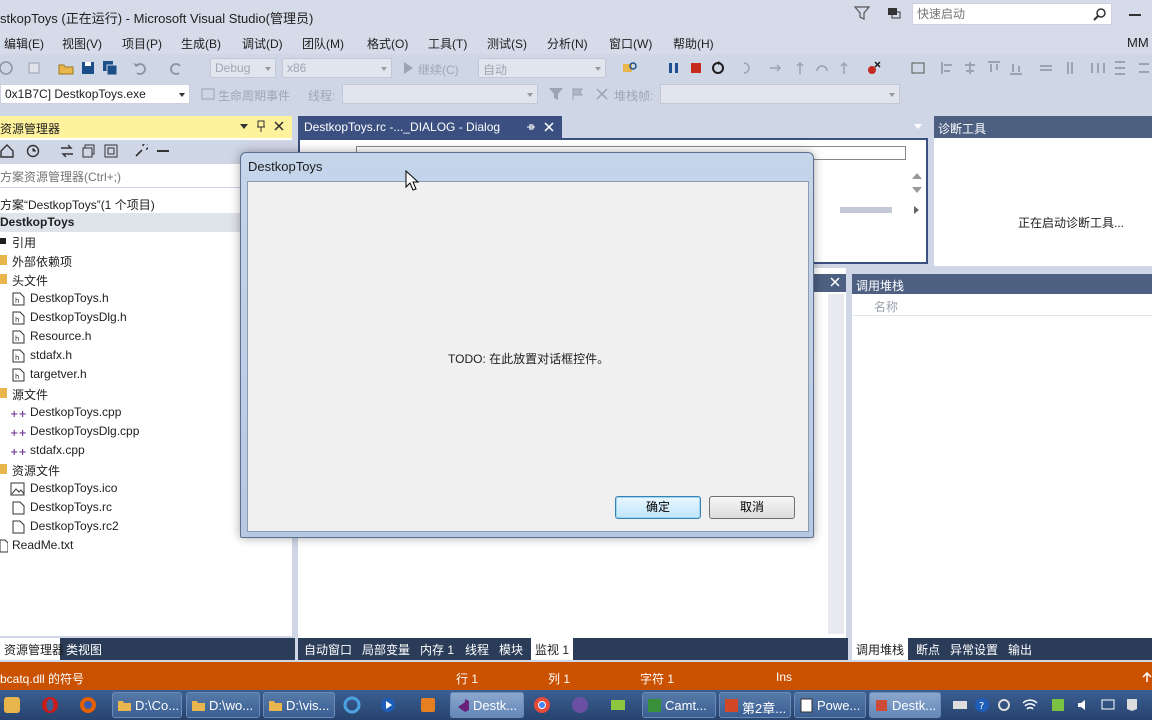 Image resolution: width=1152 pixels, height=720 pixels. I want to click on redo-icon, so click(176, 68).